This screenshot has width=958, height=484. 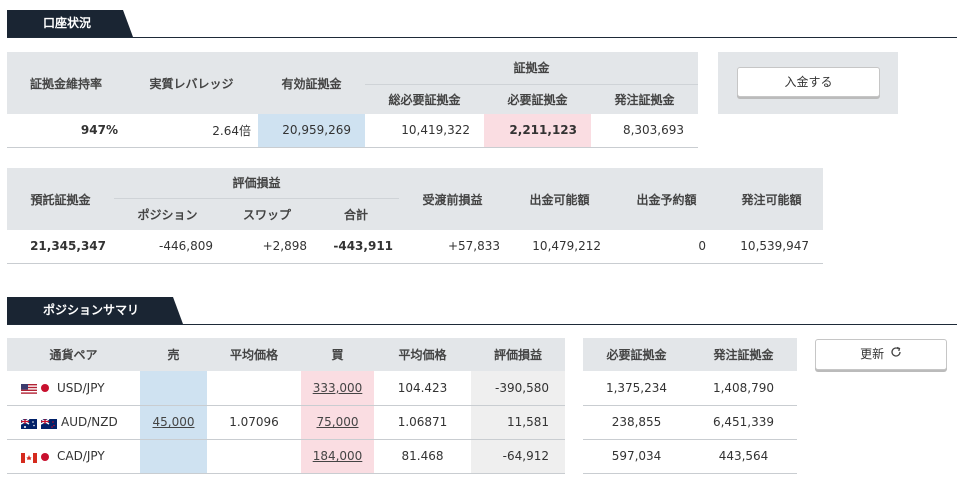 What do you see at coordinates (267, 247) in the screenshot?
I see `value-swap: +2,898` at bounding box center [267, 247].